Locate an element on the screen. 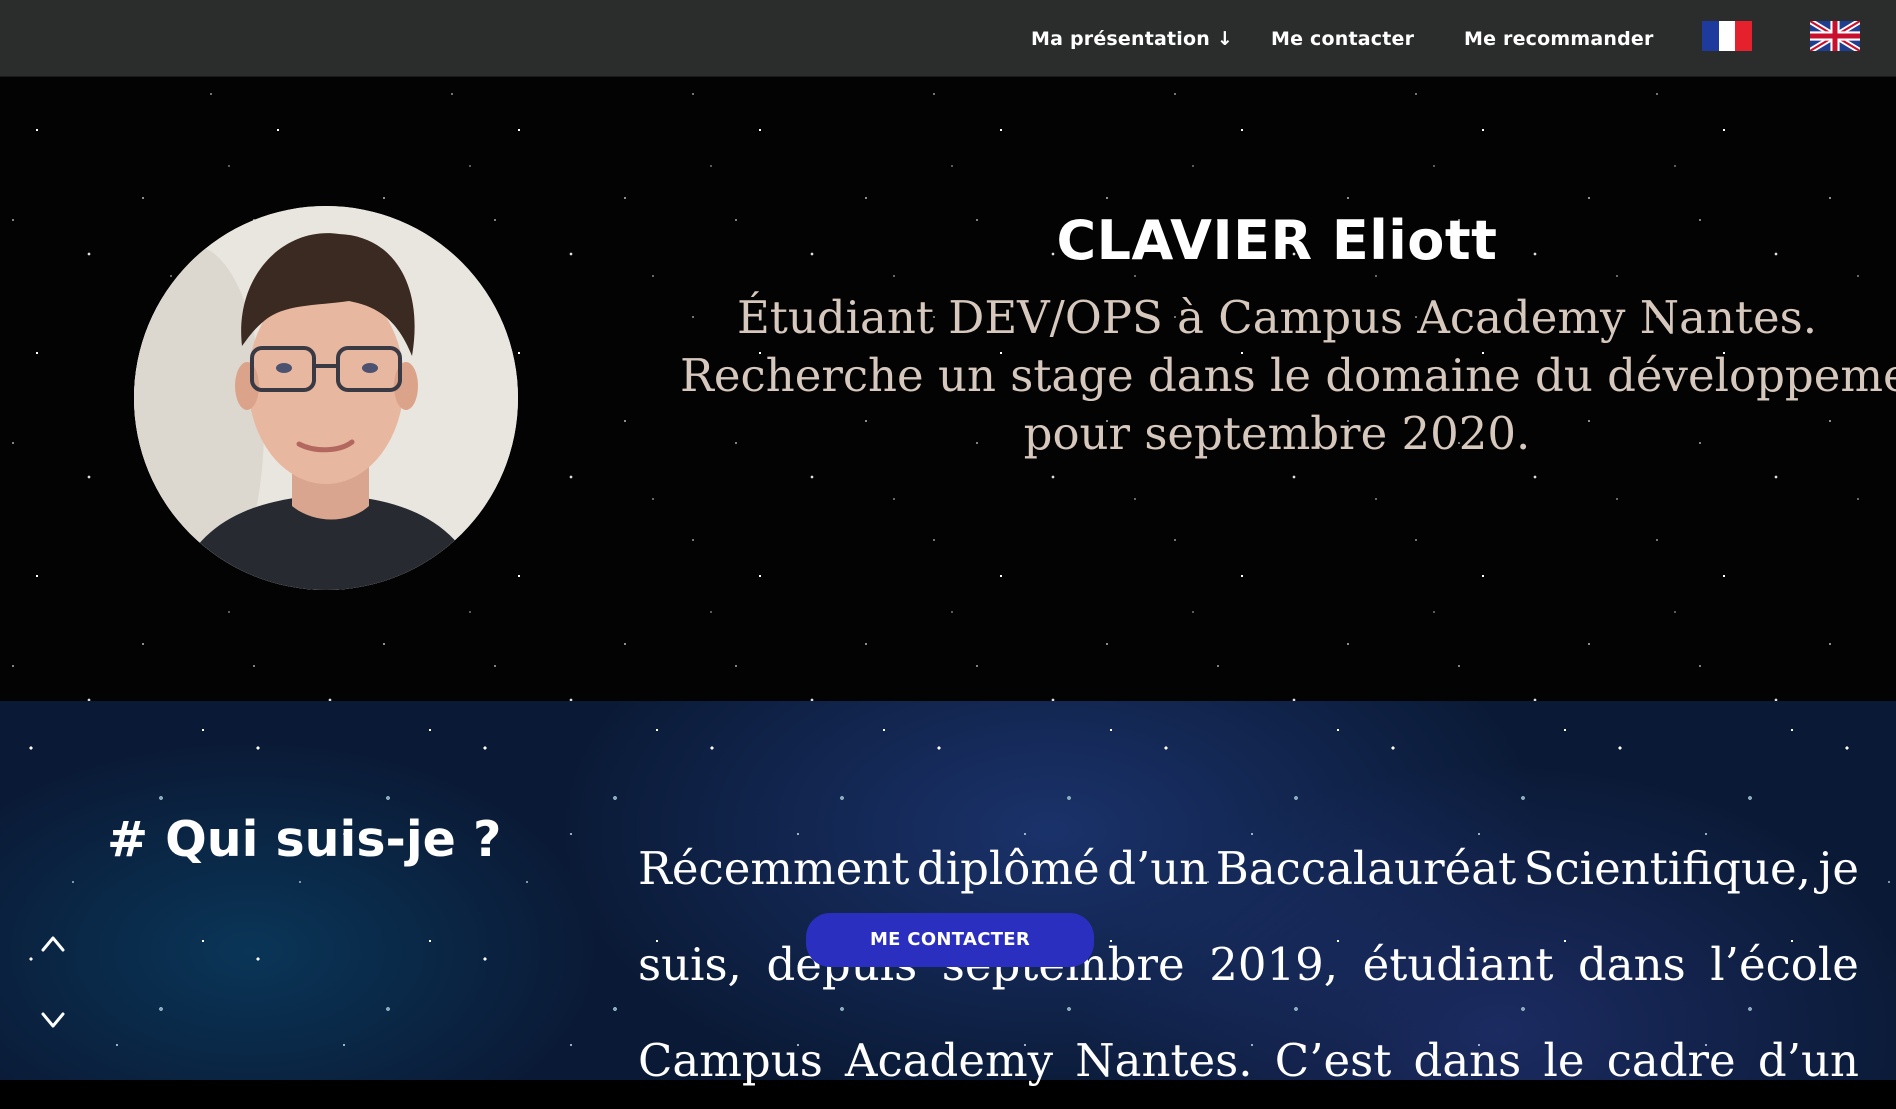 This screenshot has width=1896, height=1109. word: cadre is located at coordinates (1671, 1060).